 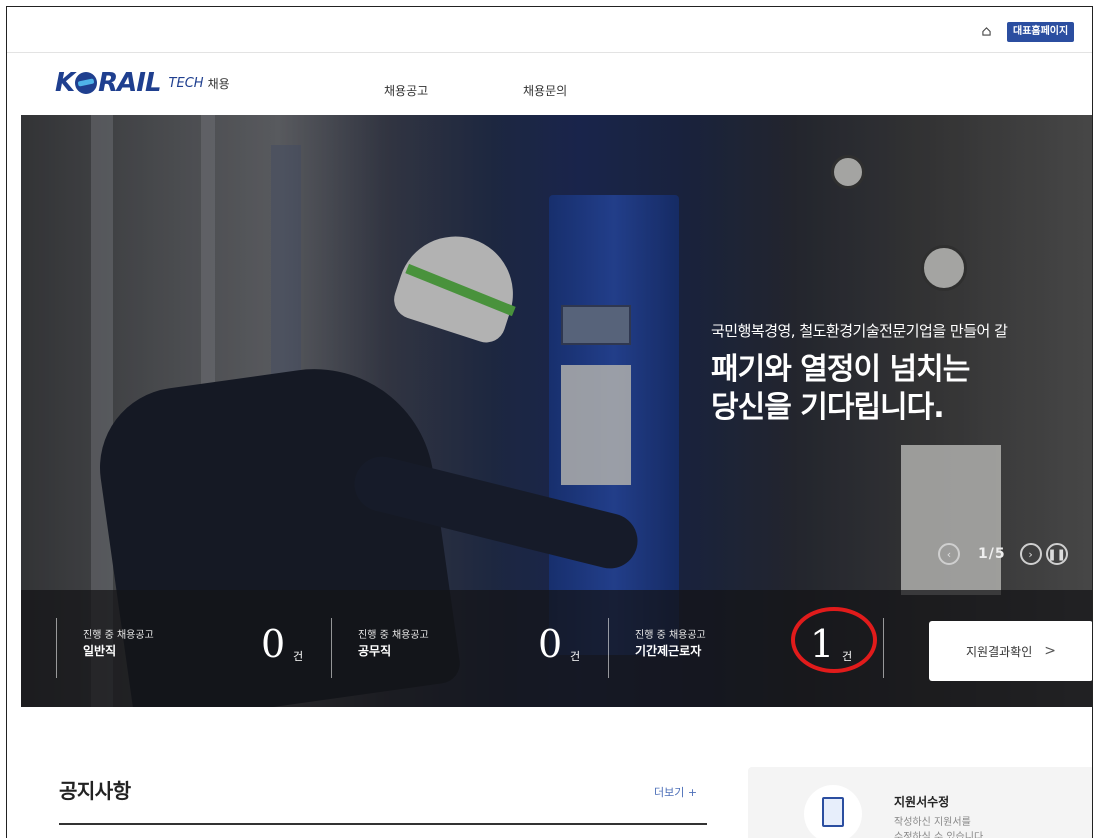 What do you see at coordinates (218, 83) in the screenshot?
I see `logo-sub-recruit: 채용` at bounding box center [218, 83].